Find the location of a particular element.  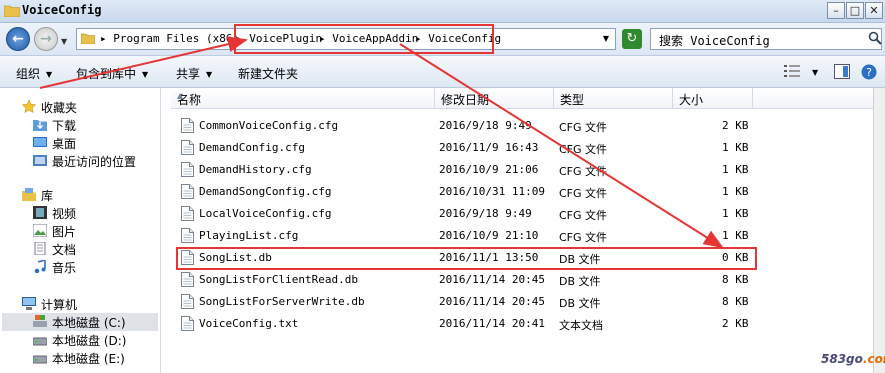

address-dropdown: ▼ is located at coordinates (606, 38).